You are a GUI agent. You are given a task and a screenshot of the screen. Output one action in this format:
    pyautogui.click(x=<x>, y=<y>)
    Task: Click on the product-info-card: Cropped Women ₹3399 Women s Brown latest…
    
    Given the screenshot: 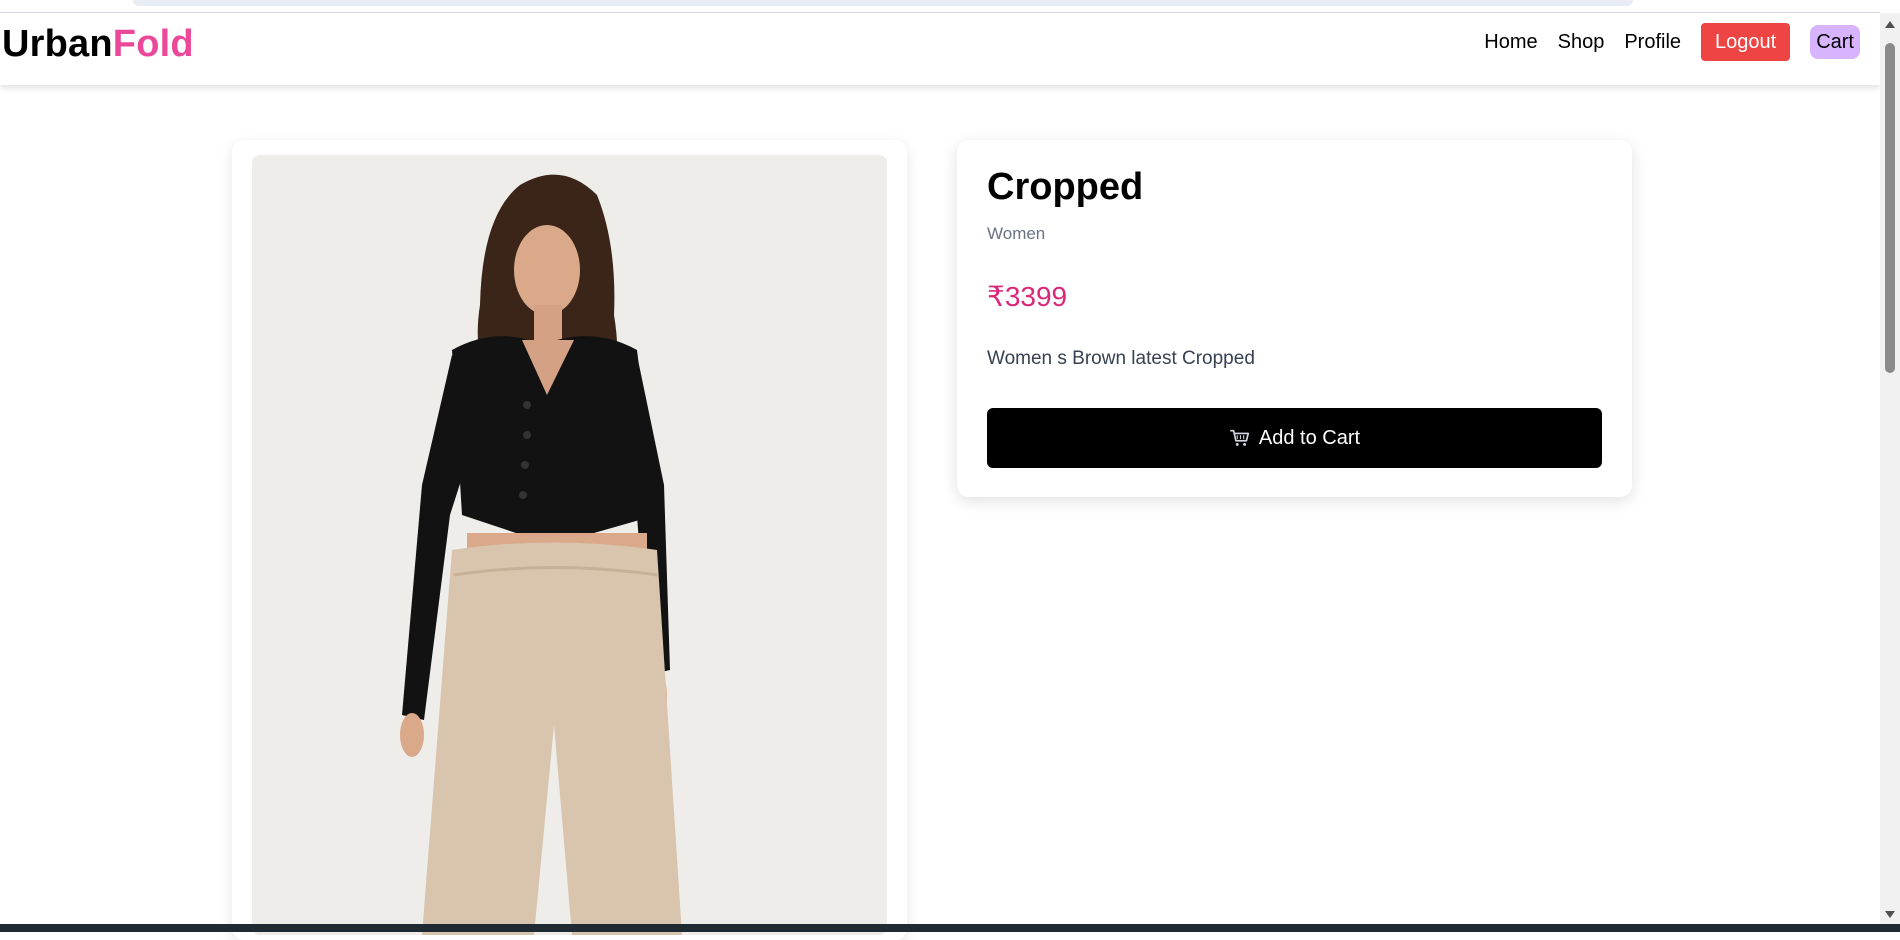 What is the action you would take?
    pyautogui.click(x=1294, y=318)
    